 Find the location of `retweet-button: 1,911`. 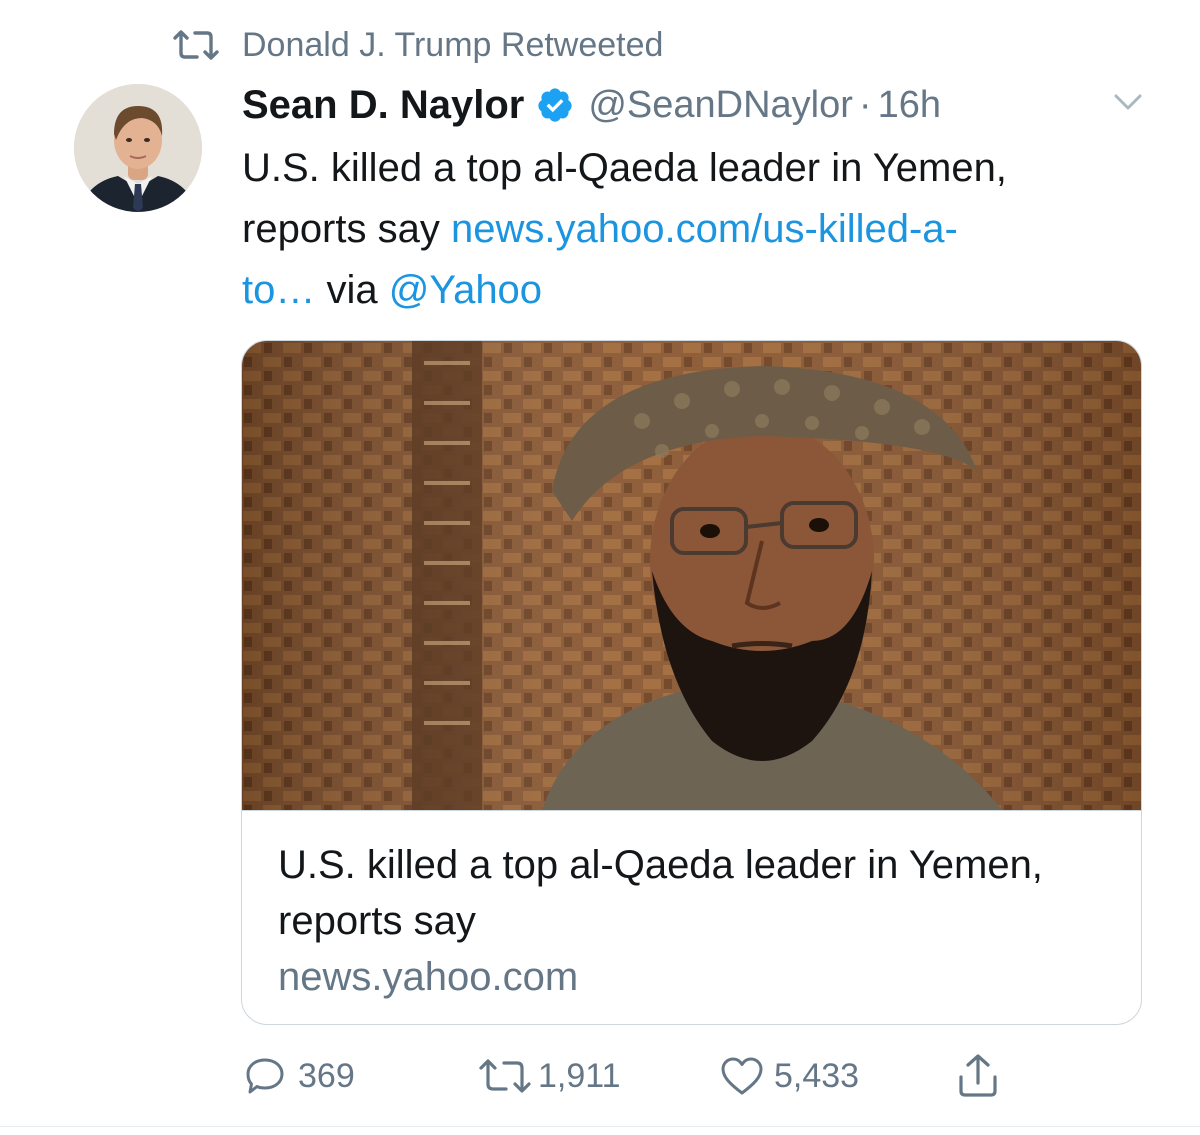

retweet-button: 1,911 is located at coordinates (549, 1076).